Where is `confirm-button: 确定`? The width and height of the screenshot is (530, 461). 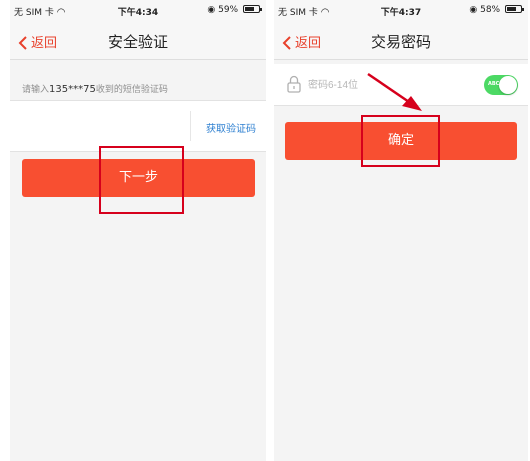
confirm-button: 确定 is located at coordinates (401, 141).